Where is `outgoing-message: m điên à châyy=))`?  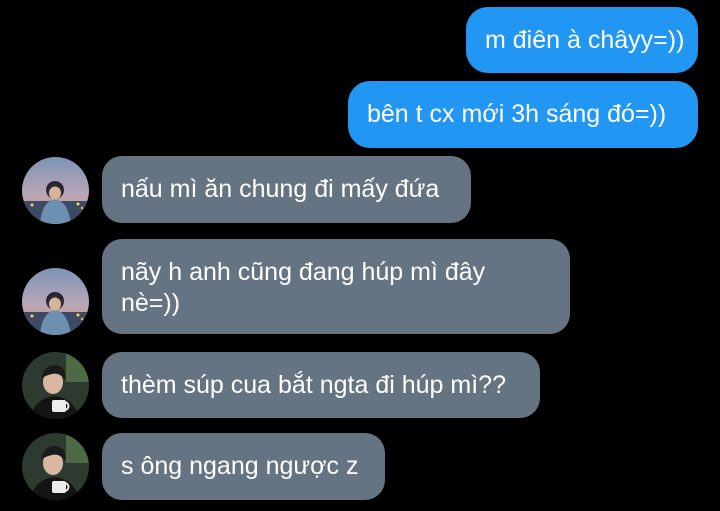 outgoing-message: m điên à châyy=)) is located at coordinates (582, 40).